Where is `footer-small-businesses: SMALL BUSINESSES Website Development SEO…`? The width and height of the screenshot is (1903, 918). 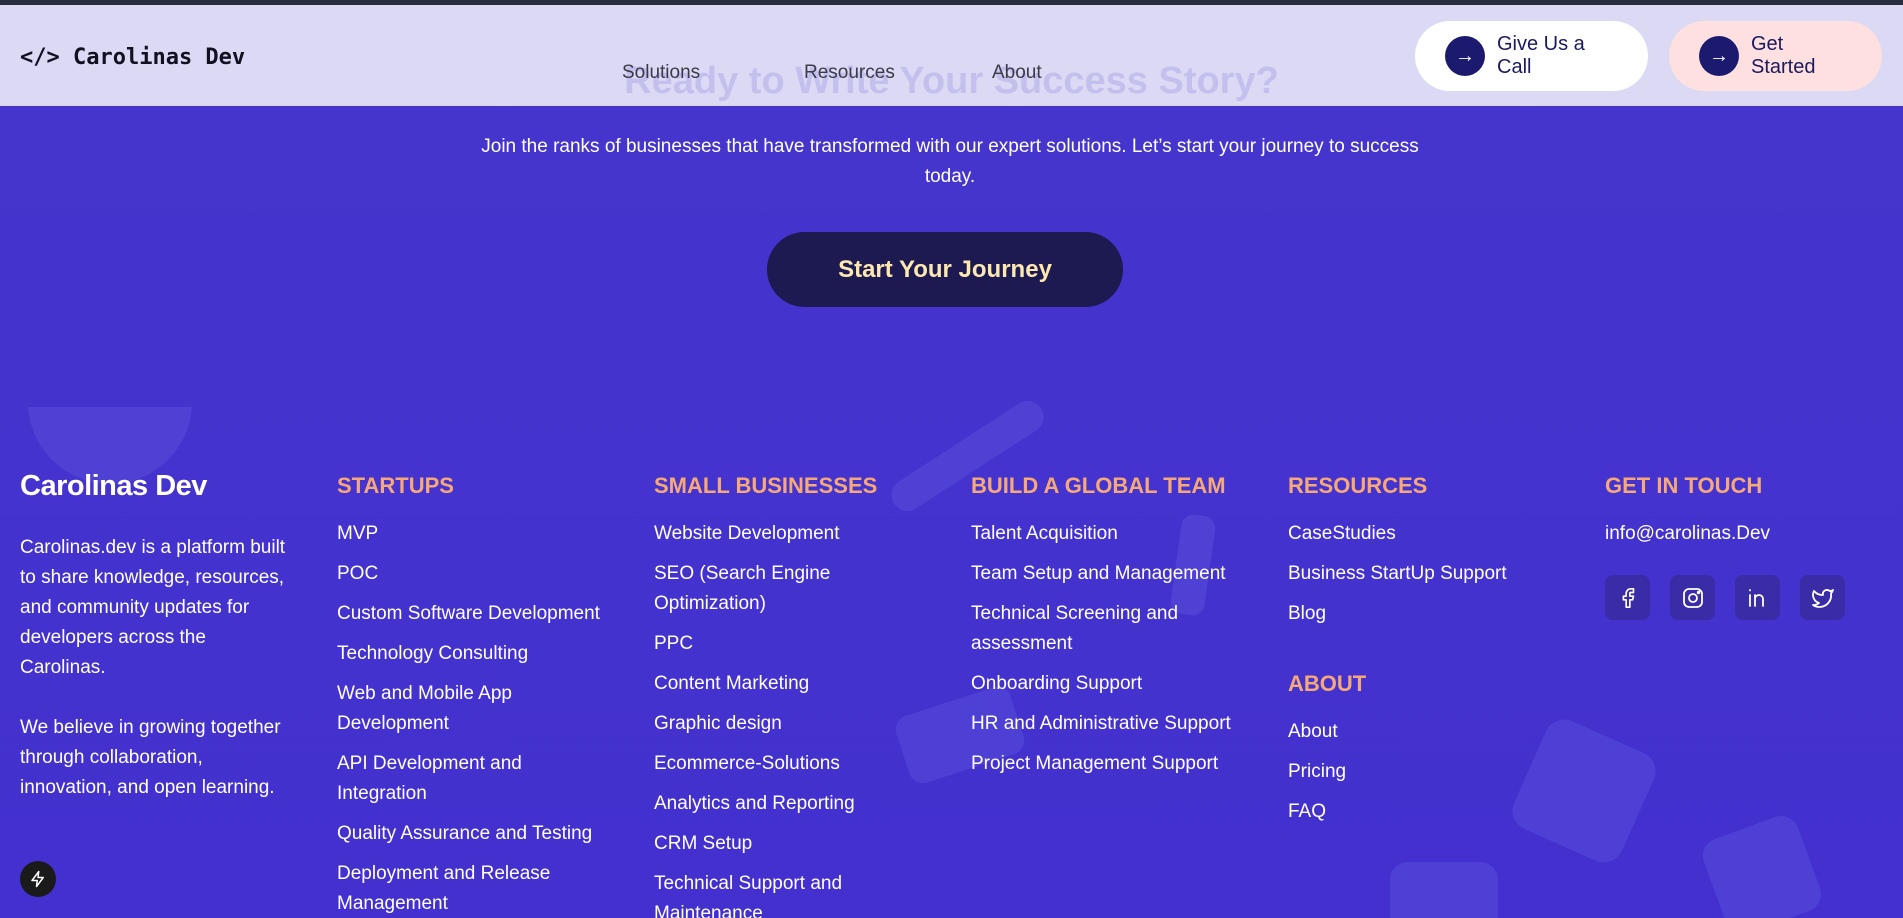 footer-small-businesses: SMALL BUSINESSES Website Development SEO… is located at coordinates (774, 694).